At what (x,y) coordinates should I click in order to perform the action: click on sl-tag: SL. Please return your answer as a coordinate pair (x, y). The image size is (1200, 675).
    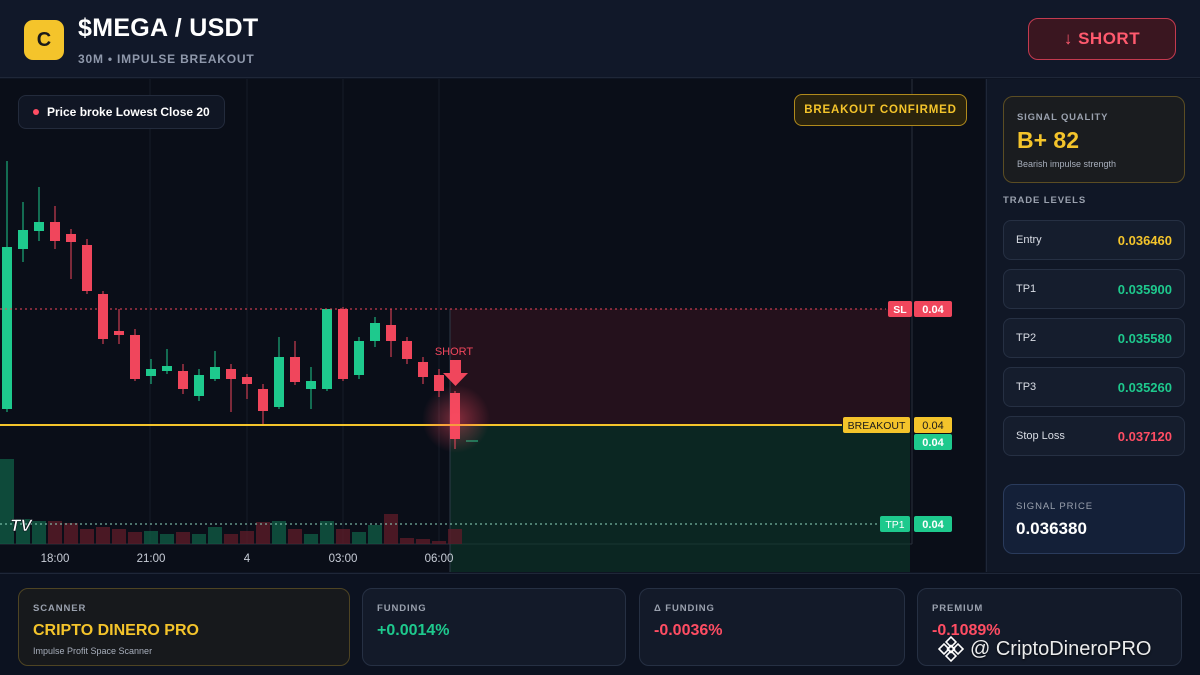
    Looking at the image, I should click on (900, 310).